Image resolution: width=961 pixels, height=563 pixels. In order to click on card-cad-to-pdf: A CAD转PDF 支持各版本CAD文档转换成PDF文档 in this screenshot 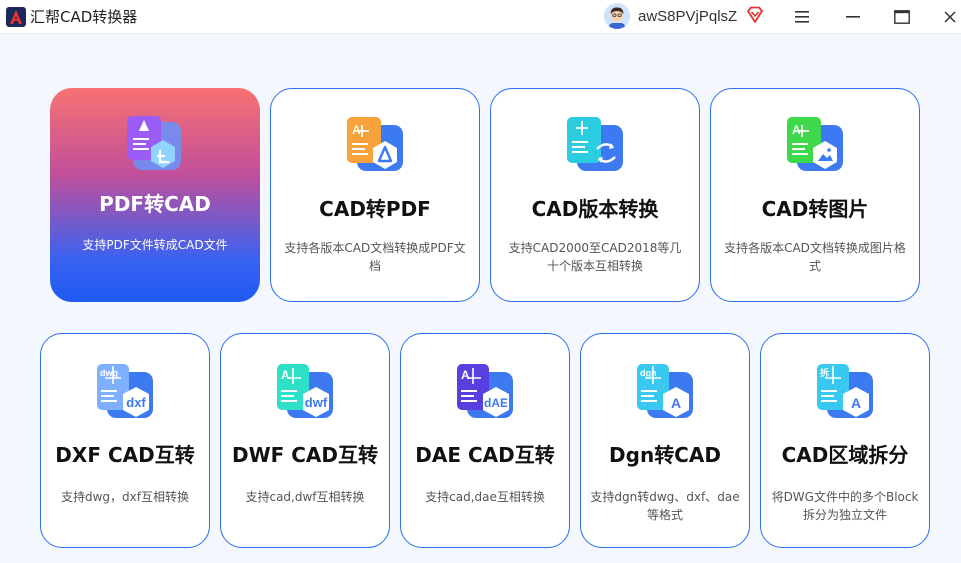, I will do `click(375, 195)`.